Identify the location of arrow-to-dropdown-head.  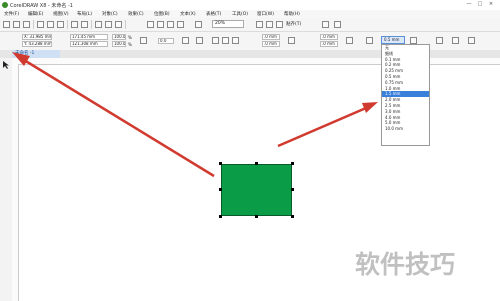
(370, 107).